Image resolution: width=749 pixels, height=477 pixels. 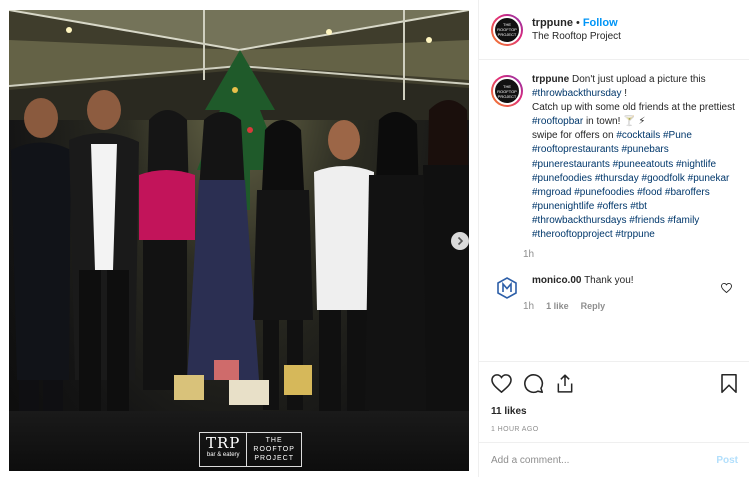 I want to click on post-comment-button: Post, so click(x=727, y=460).